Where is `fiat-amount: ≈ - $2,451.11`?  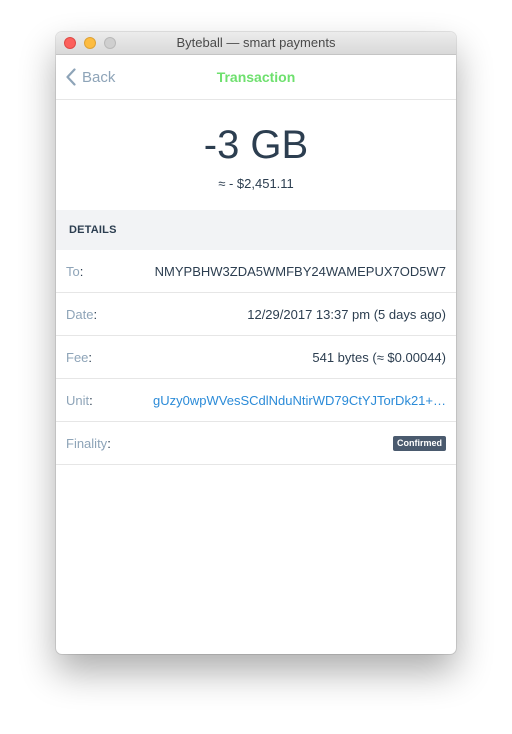
fiat-amount: ≈ - $2,451.11 is located at coordinates (256, 183).